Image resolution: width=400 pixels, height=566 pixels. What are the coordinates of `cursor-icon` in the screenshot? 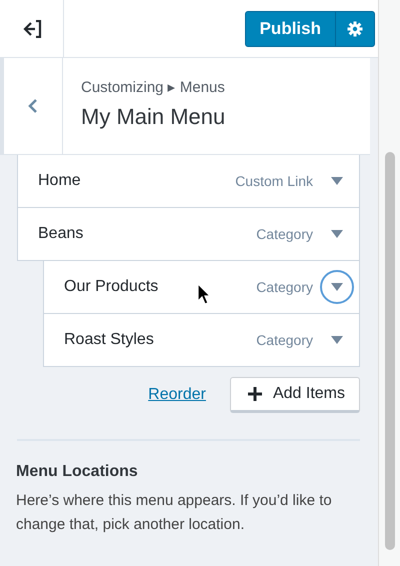 It's located at (204, 294).